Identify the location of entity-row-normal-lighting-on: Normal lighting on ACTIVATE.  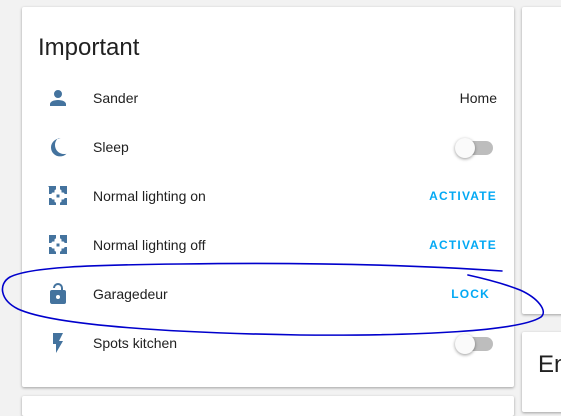
(268, 196).